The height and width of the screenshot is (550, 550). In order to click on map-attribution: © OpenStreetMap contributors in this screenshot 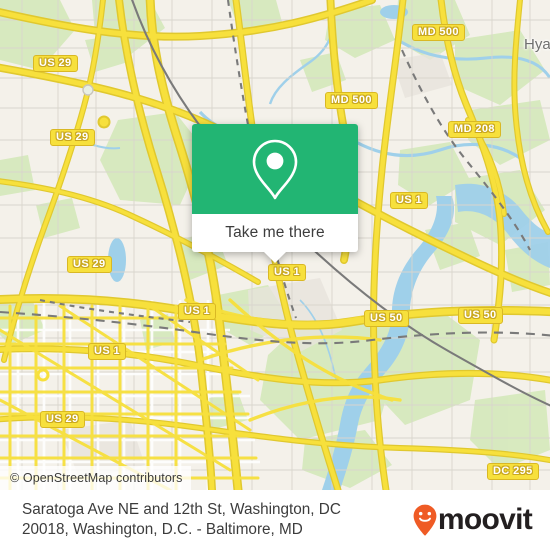, I will do `click(95, 478)`.